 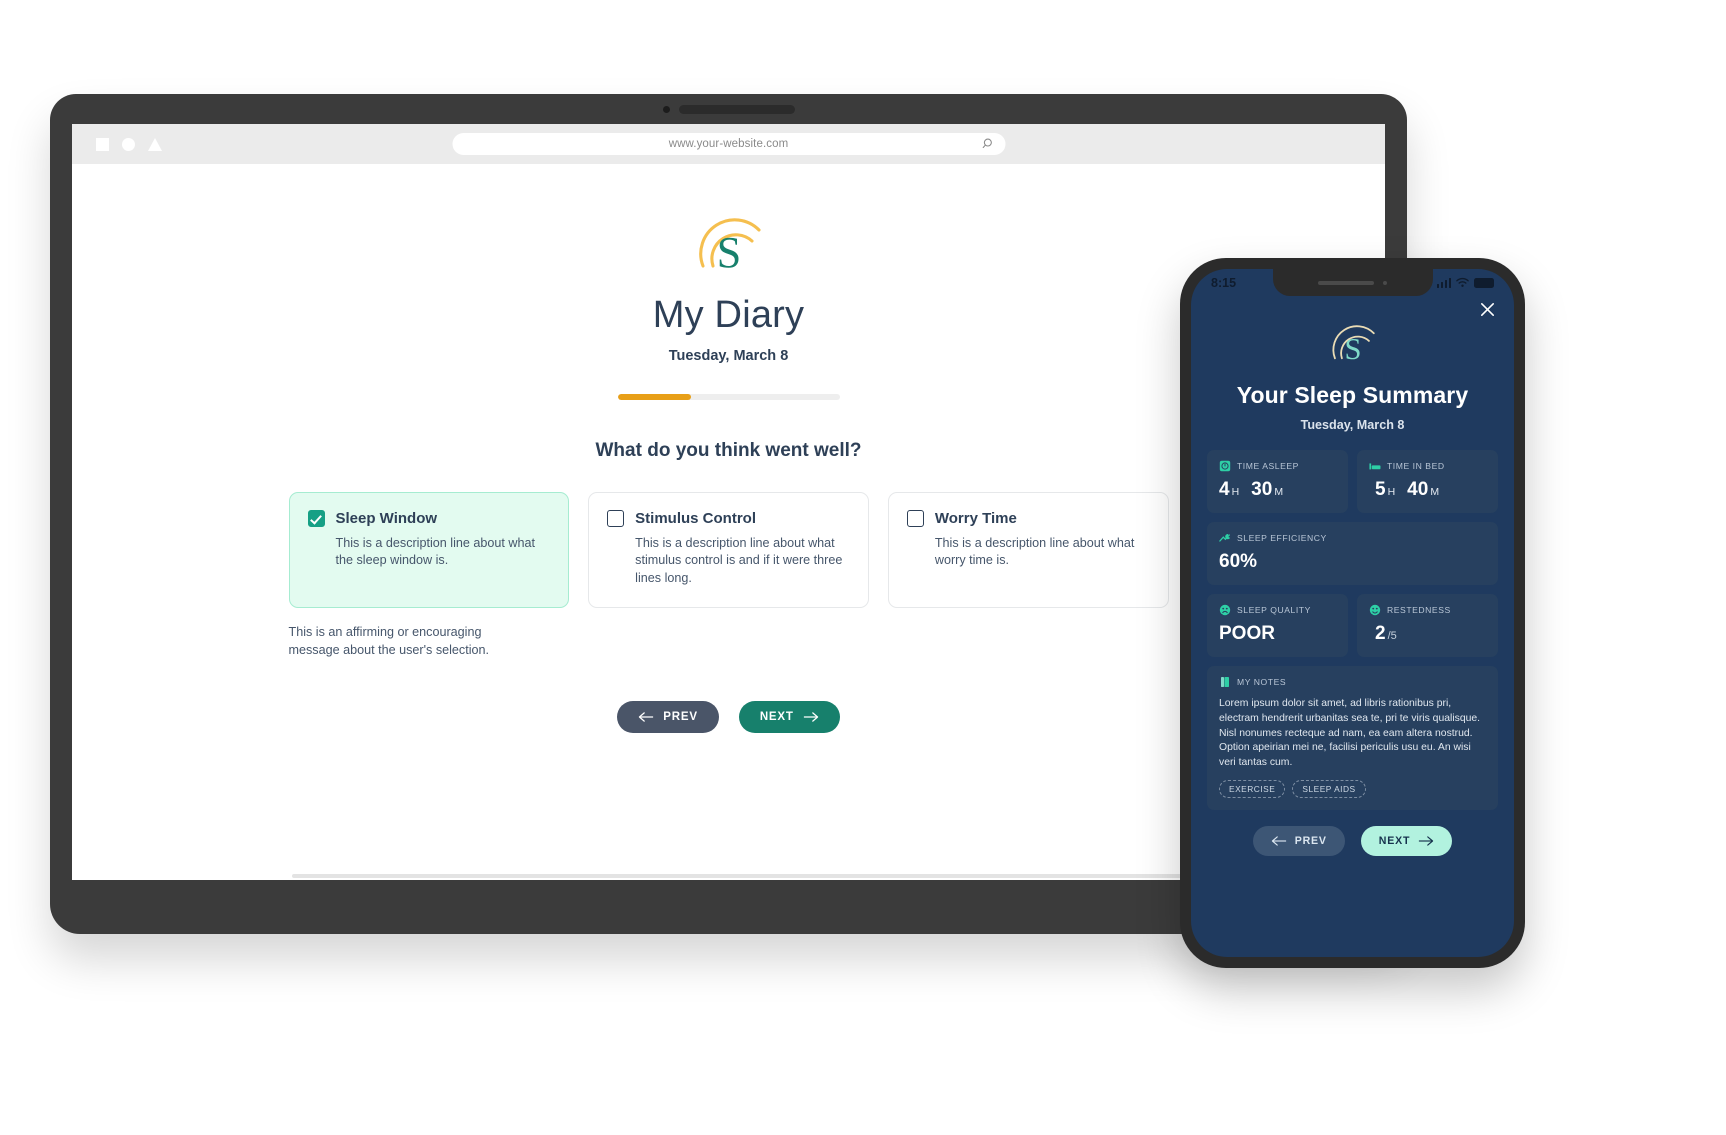 What do you see at coordinates (915, 518) in the screenshot?
I see `checkbox-worry-time` at bounding box center [915, 518].